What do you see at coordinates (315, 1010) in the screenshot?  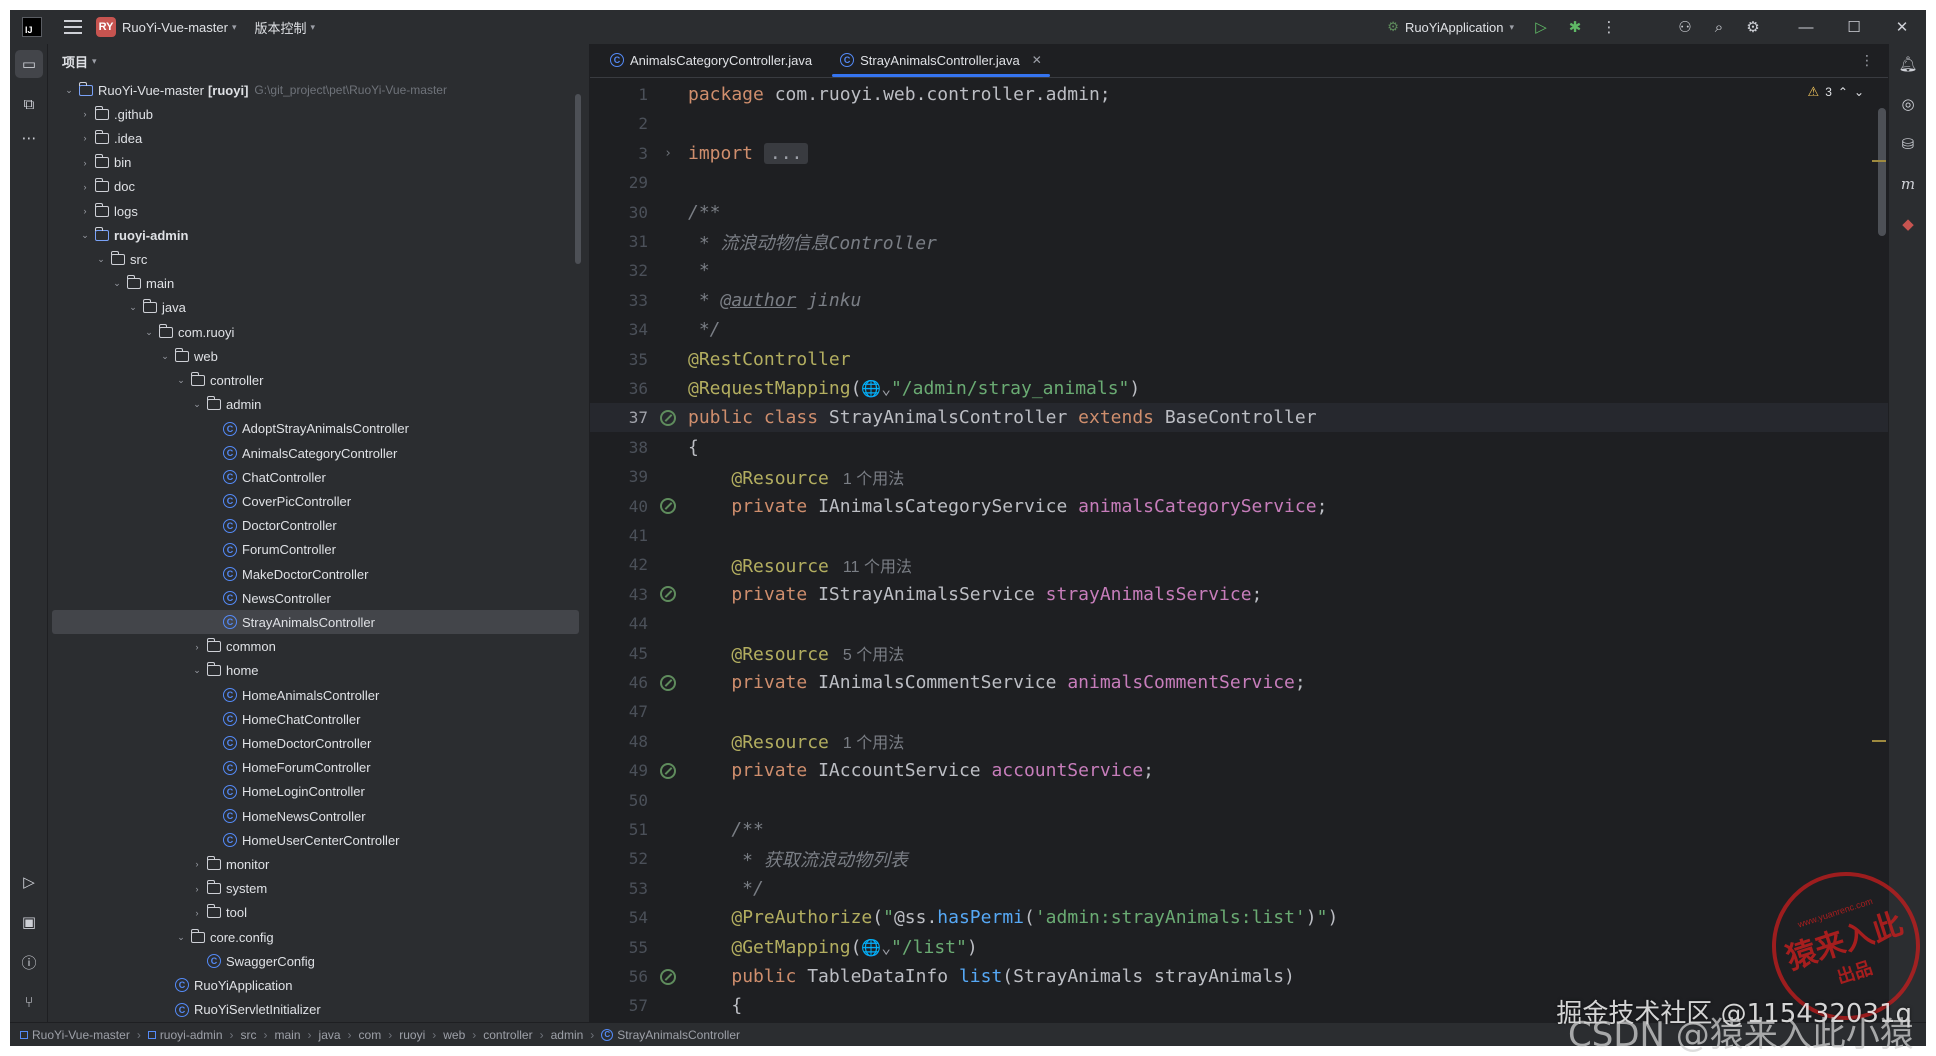 I see `tree-item: C RuoYiServletInitializer` at bounding box center [315, 1010].